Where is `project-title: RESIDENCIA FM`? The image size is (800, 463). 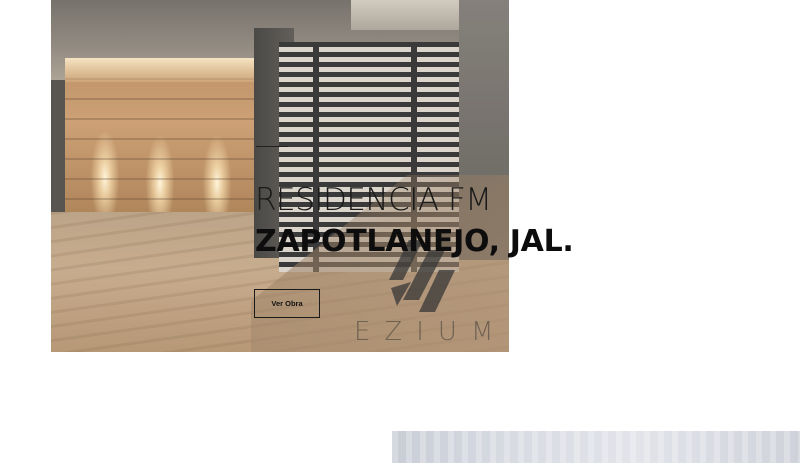
project-title: RESIDENCIA FM is located at coordinates (373, 200).